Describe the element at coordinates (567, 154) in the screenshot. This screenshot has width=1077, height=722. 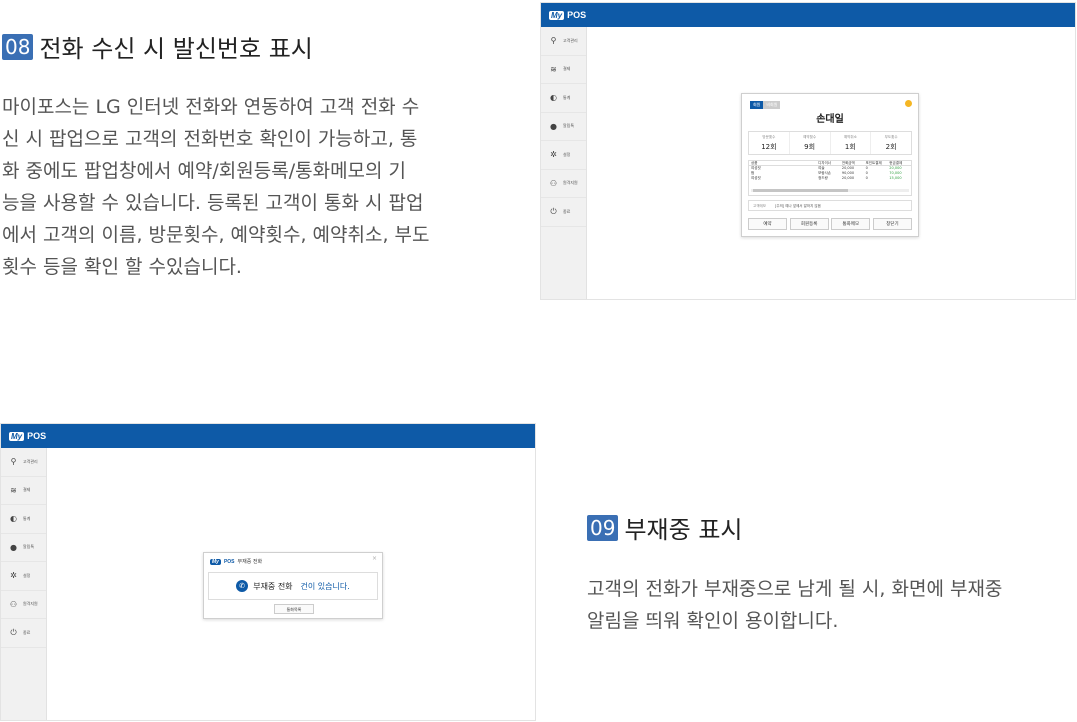
I see `sidebar-item-label: 설정` at that location.